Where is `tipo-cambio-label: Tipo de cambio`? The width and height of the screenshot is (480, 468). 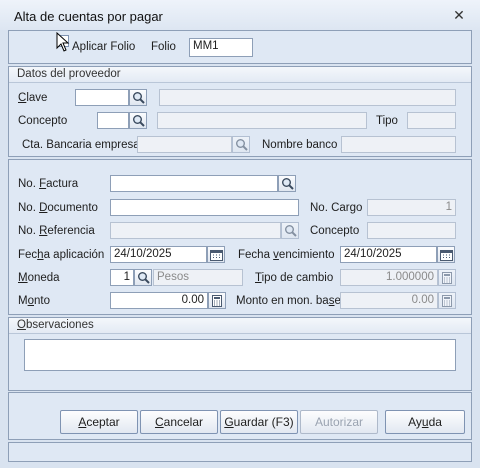 tipo-cambio-label: Tipo de cambio is located at coordinates (294, 278).